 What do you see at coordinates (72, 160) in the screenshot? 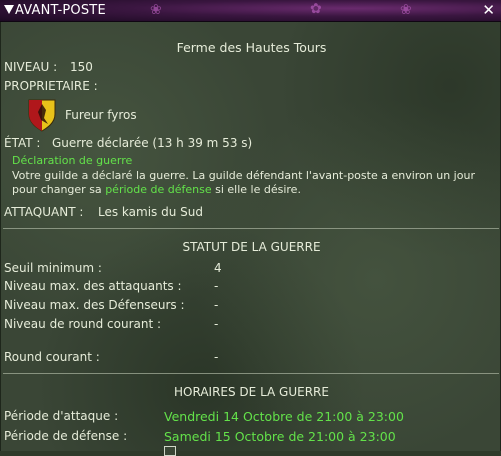
I see `declaration-title: Déclaration de guerre` at bounding box center [72, 160].